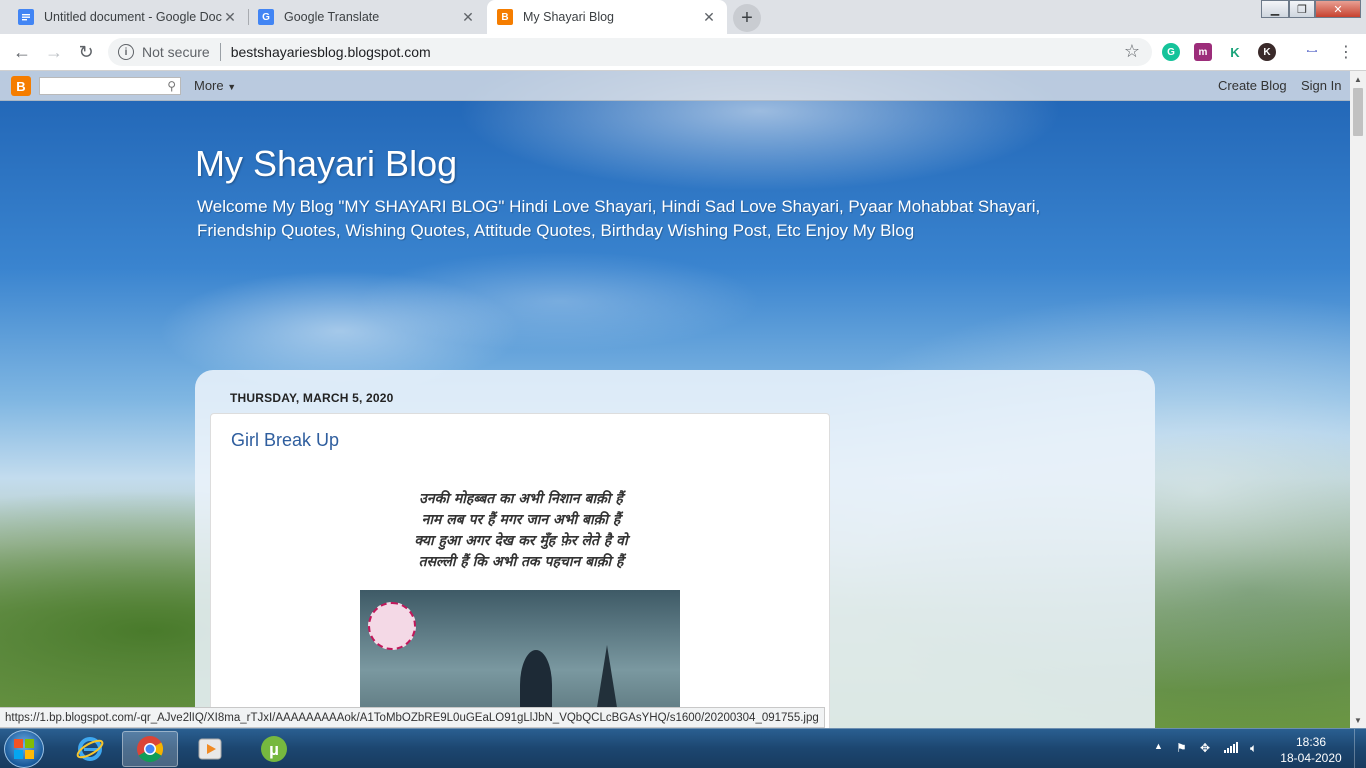 This screenshot has height=768, width=1366. Describe the element at coordinates (1158, 746) in the screenshot. I see `tray-expand-icon: ▲` at that location.